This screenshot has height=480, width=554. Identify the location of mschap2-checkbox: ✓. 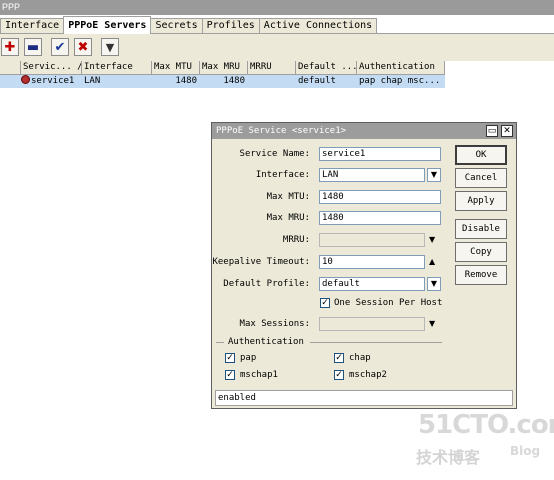
(339, 375).